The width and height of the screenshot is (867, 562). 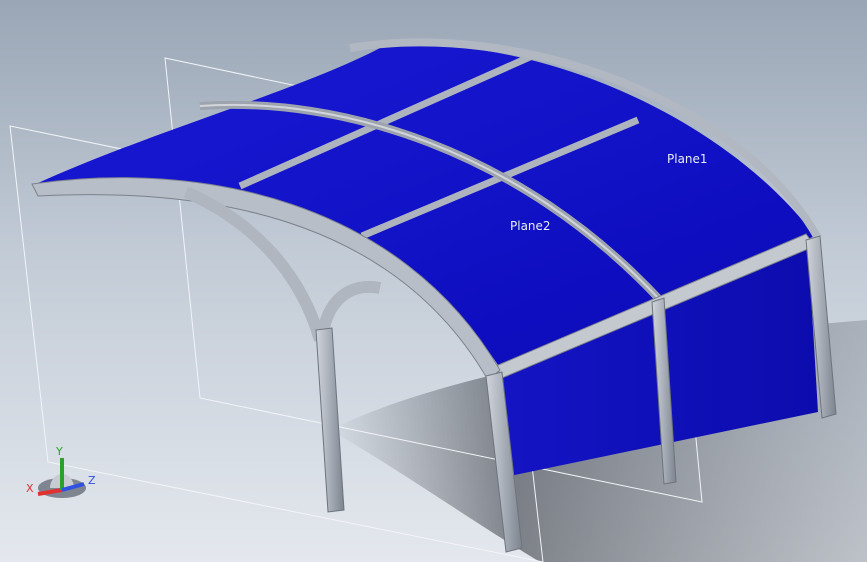 I want to click on post-front-left, so click(x=330, y=420).